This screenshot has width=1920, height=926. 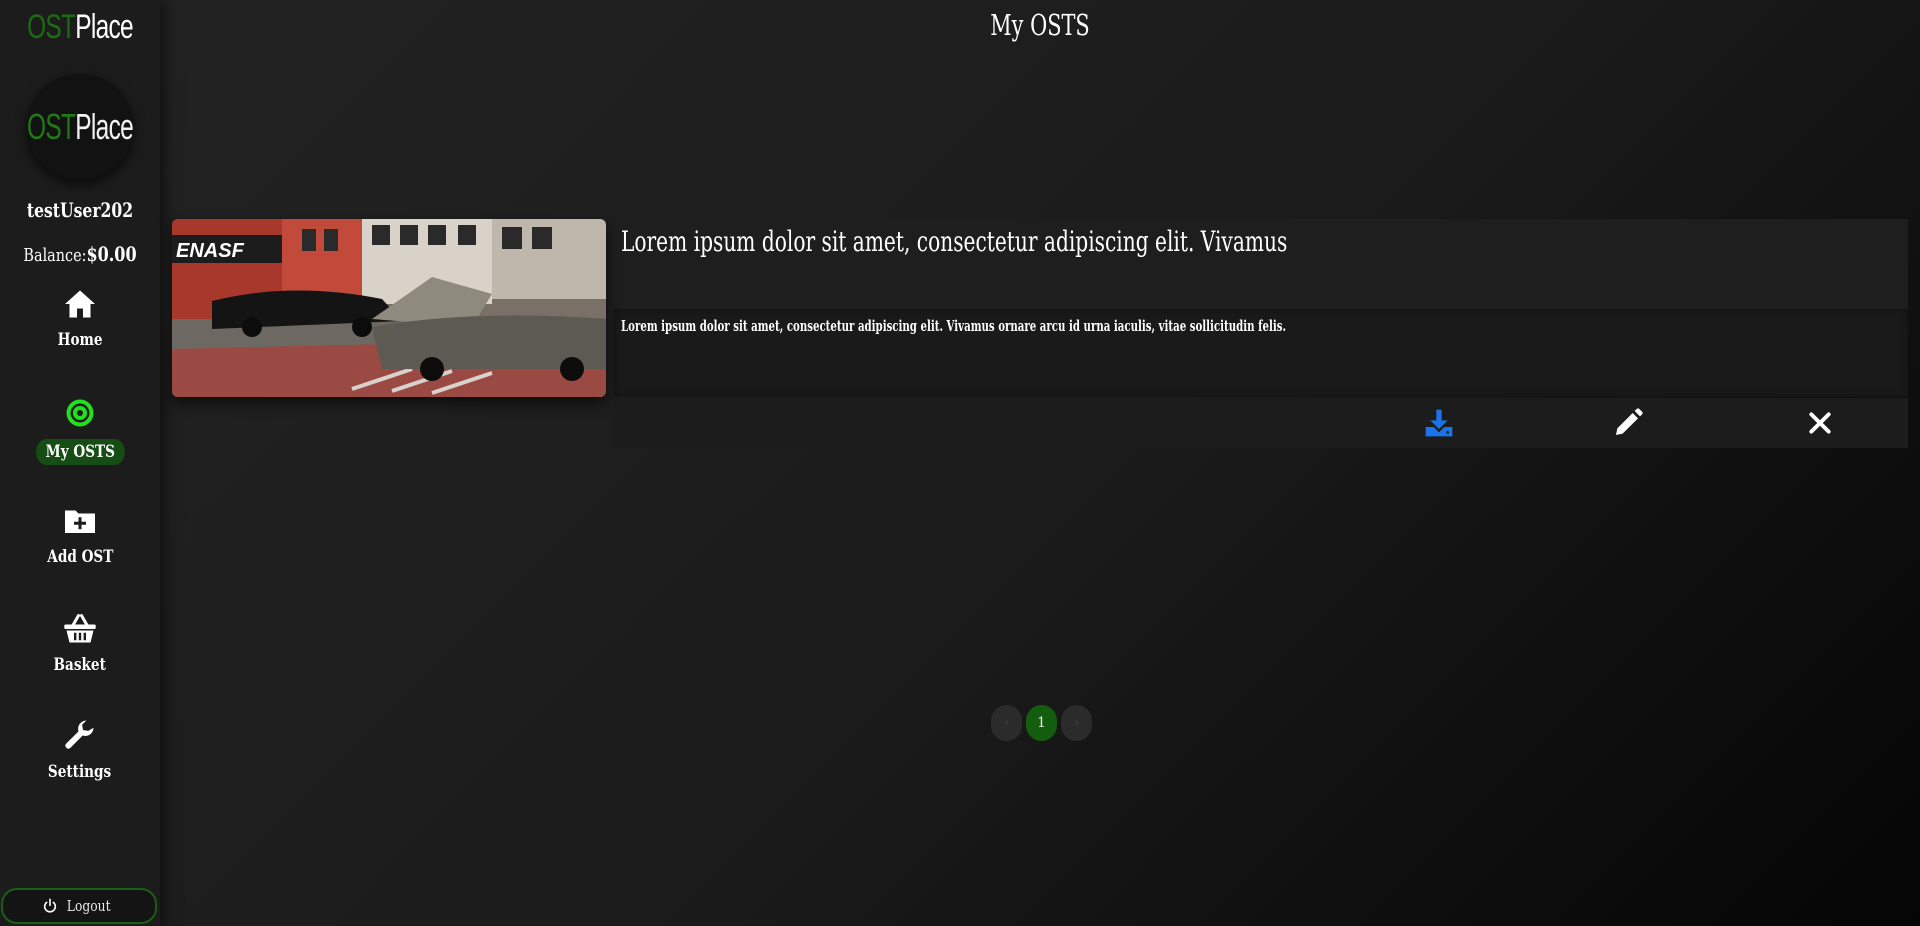 I want to click on next-page-button: ›, so click(x=1076, y=723).